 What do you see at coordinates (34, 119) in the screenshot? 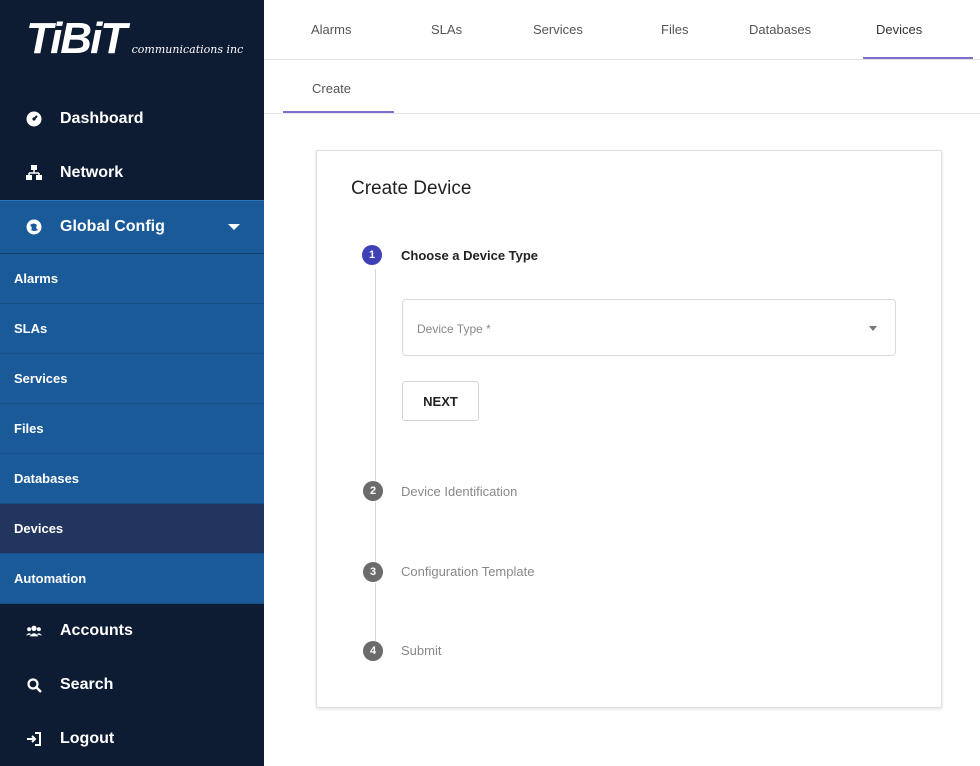
I see `dashboard-icon` at bounding box center [34, 119].